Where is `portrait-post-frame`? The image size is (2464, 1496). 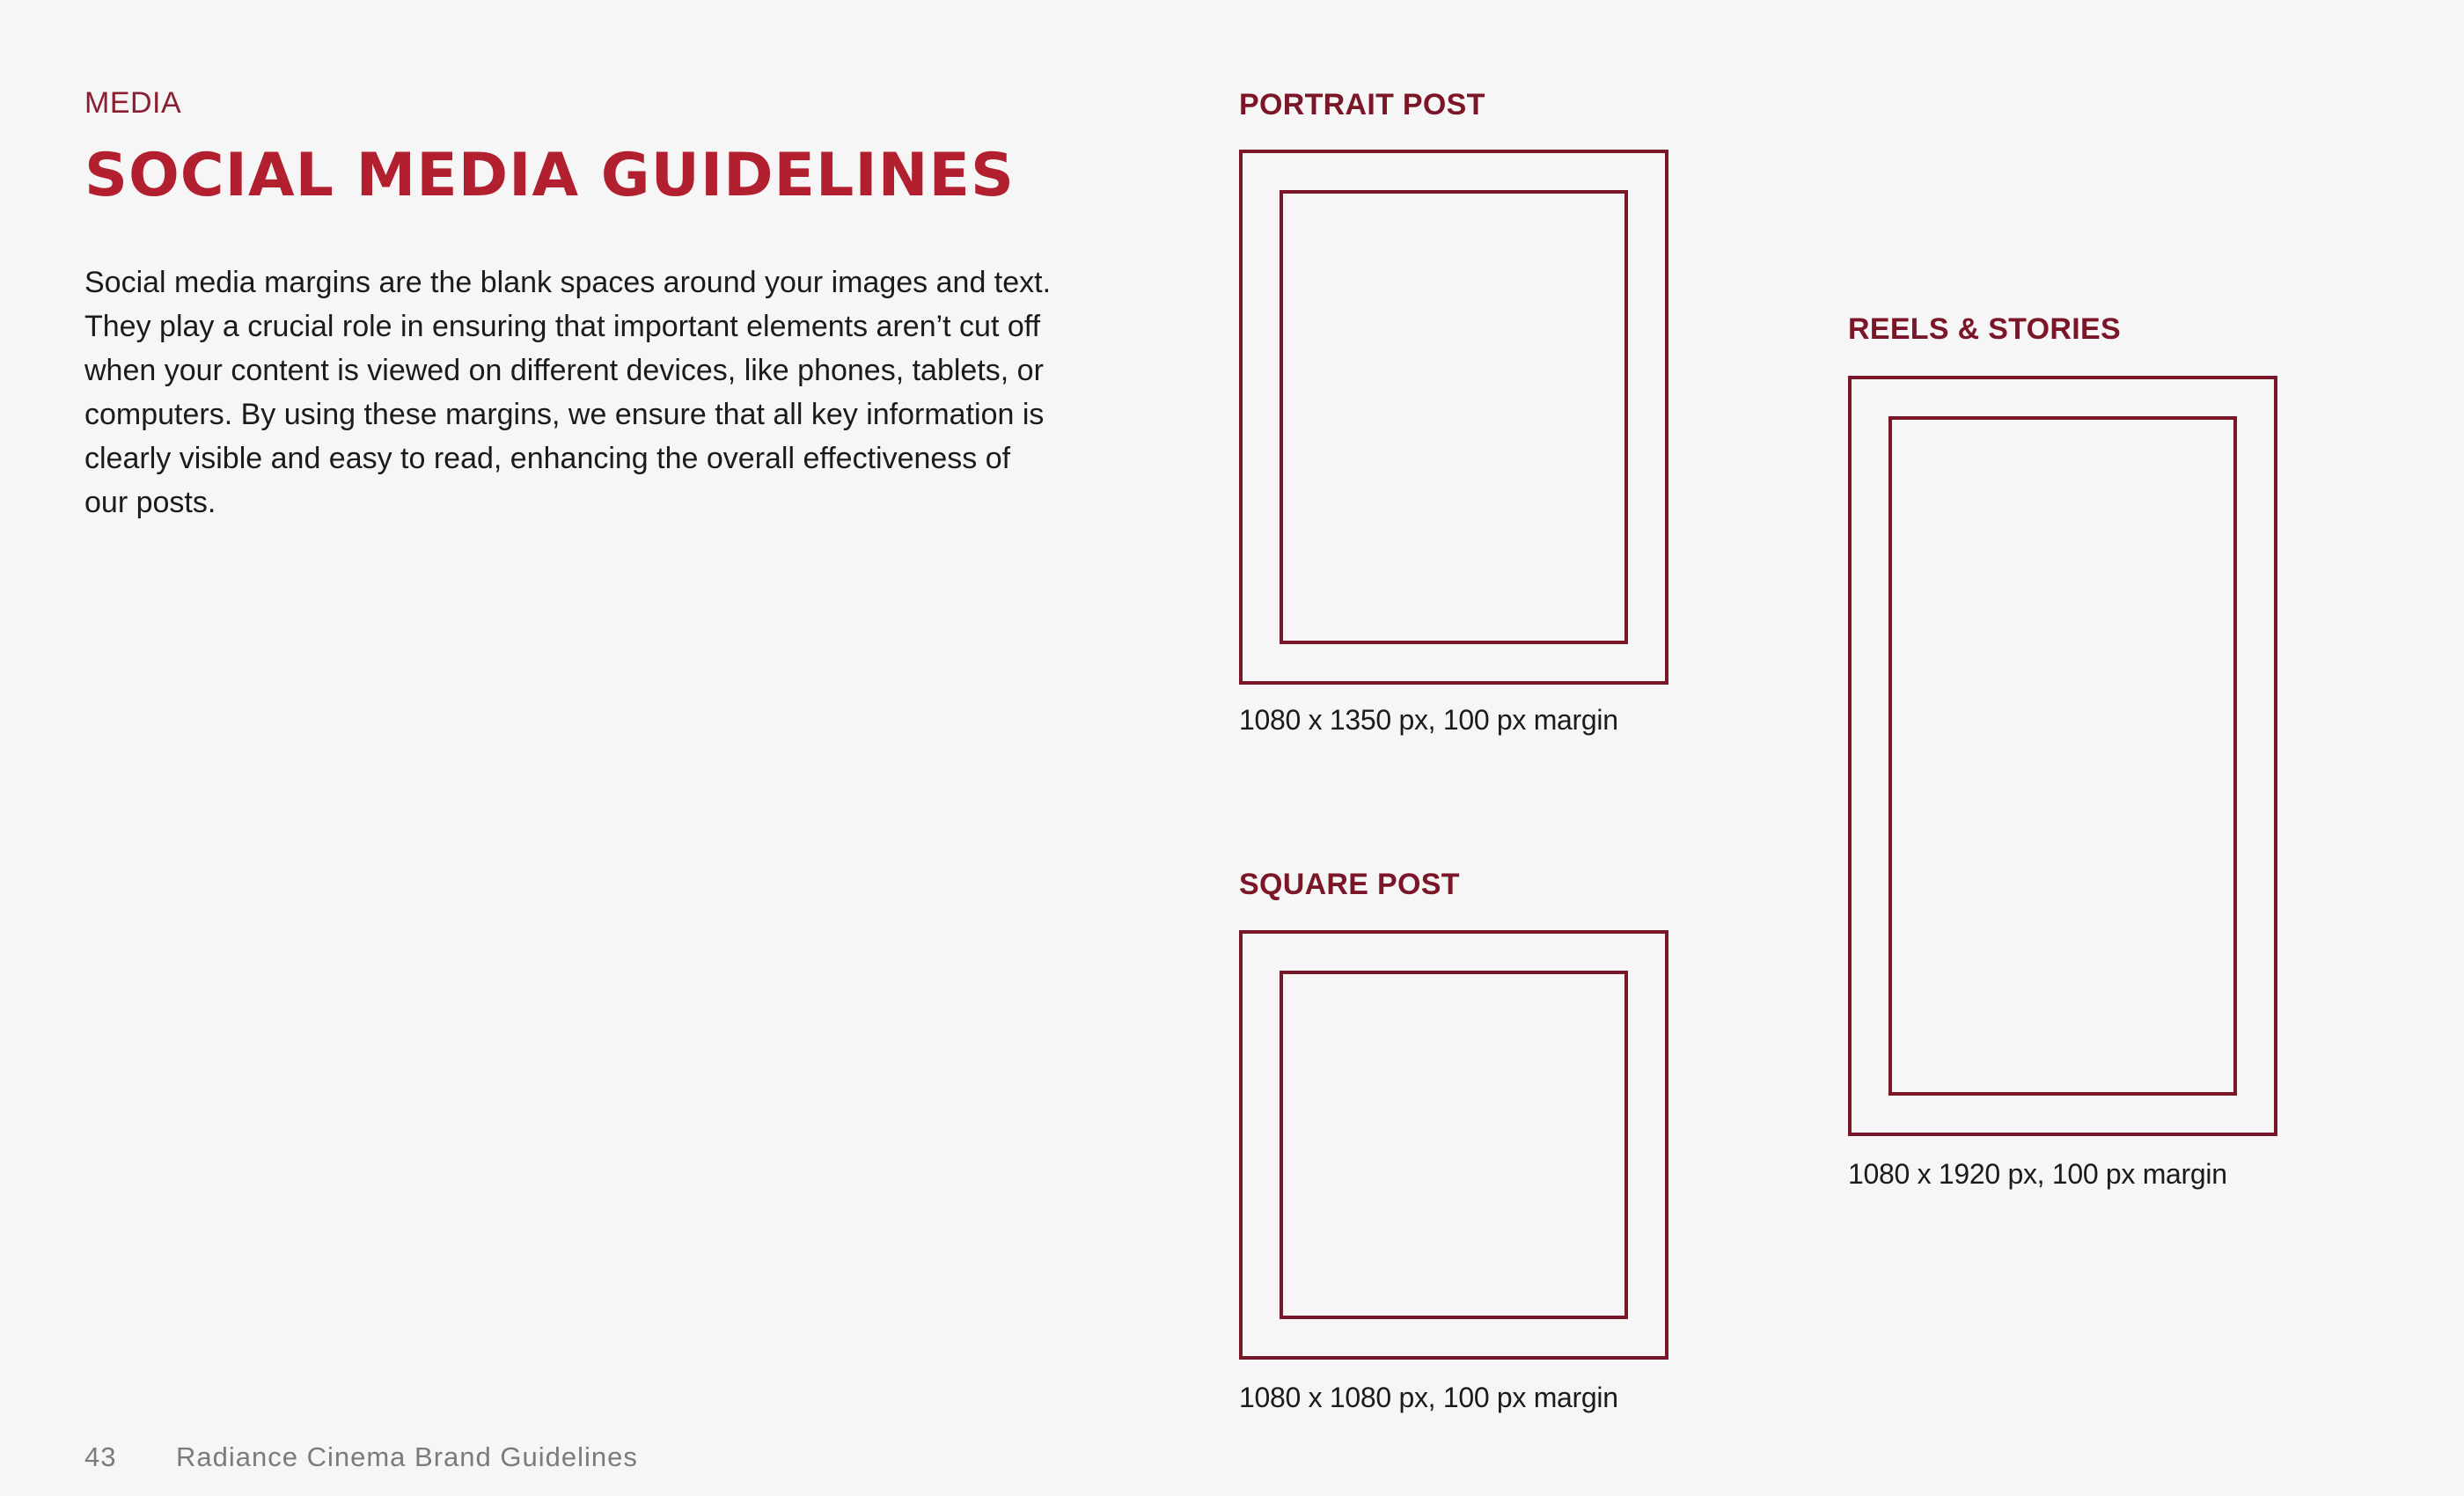
portrait-post-frame is located at coordinates (1453, 418).